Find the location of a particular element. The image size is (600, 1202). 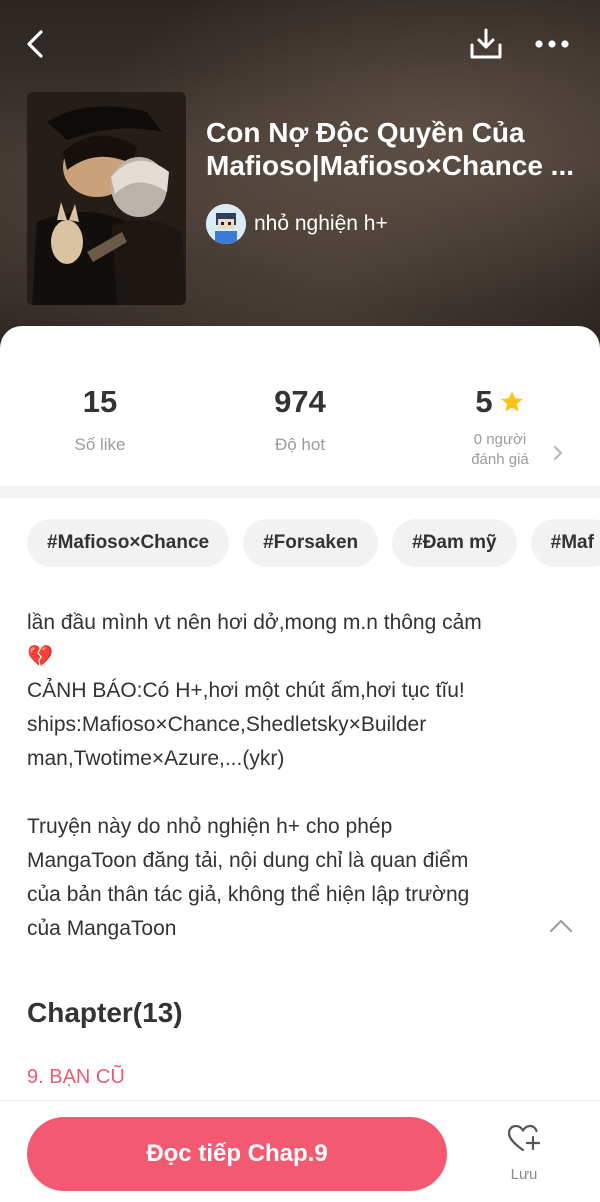

download-button is located at coordinates (486, 44).